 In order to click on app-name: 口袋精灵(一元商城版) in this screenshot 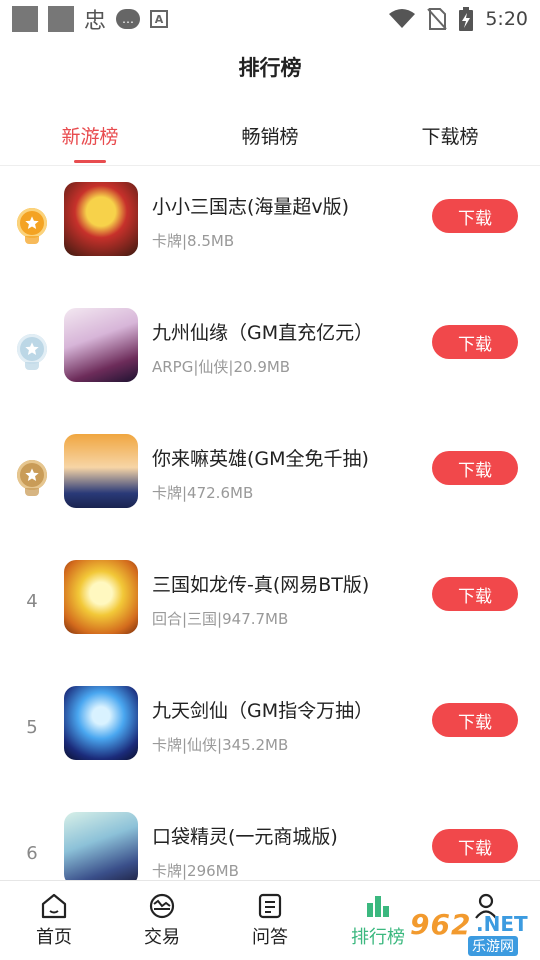, I will do `click(245, 835)`.